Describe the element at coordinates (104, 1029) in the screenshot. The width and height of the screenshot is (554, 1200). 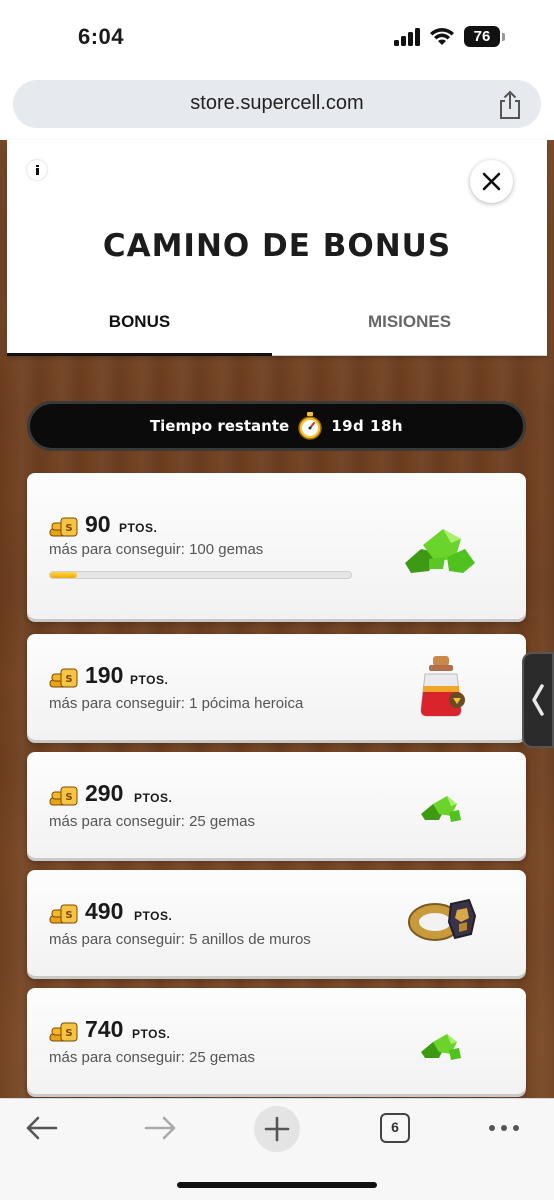
I see `points-value: 740` at that location.